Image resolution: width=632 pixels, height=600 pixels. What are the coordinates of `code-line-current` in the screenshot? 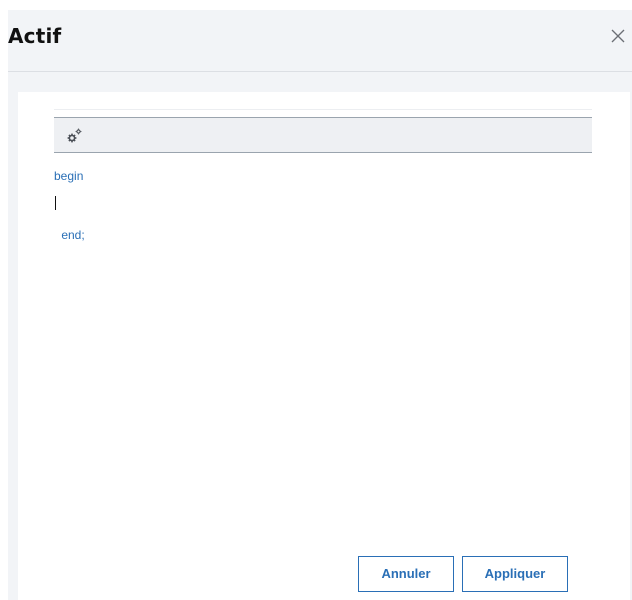 It's located at (204, 204).